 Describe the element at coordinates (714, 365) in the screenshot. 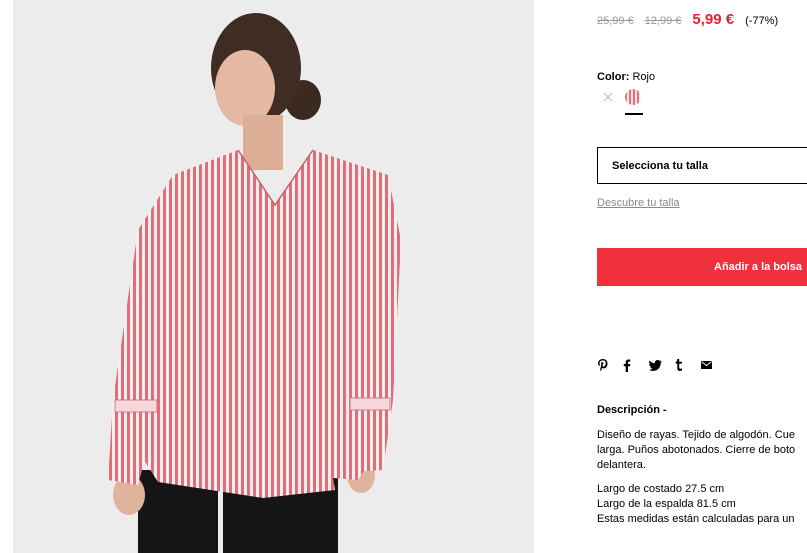

I see `email-icon` at that location.